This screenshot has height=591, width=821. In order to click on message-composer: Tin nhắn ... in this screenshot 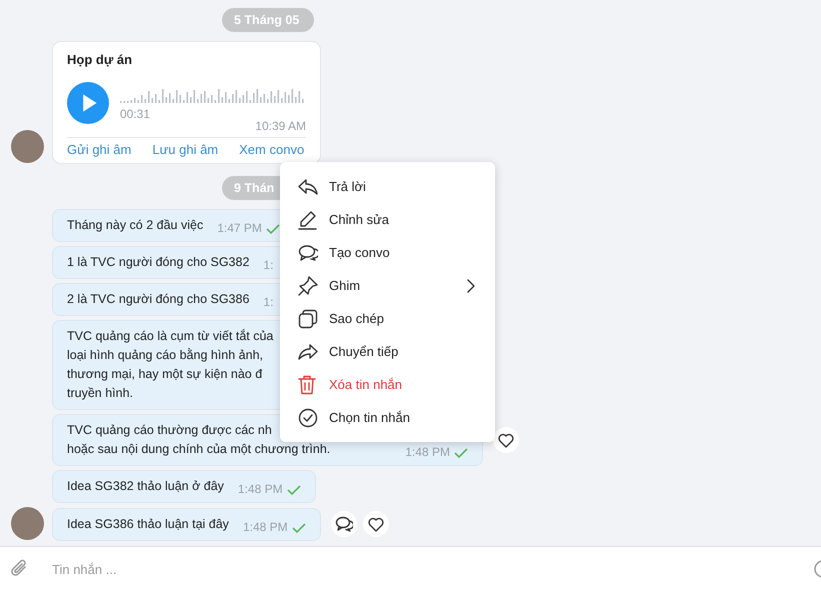, I will do `click(410, 568)`.